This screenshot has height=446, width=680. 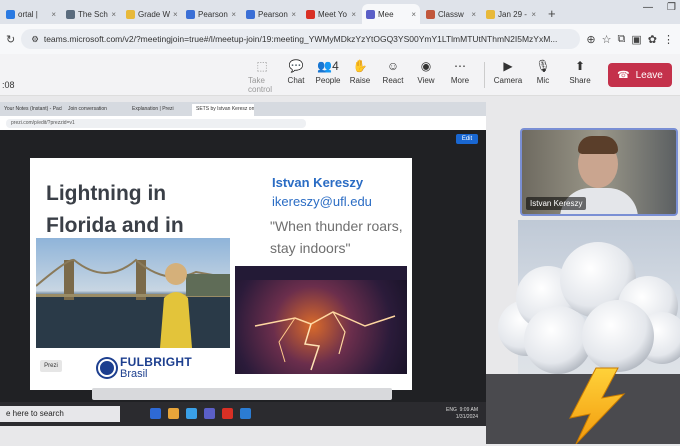 I want to click on toolbar-label: Raise, so click(x=360, y=80).